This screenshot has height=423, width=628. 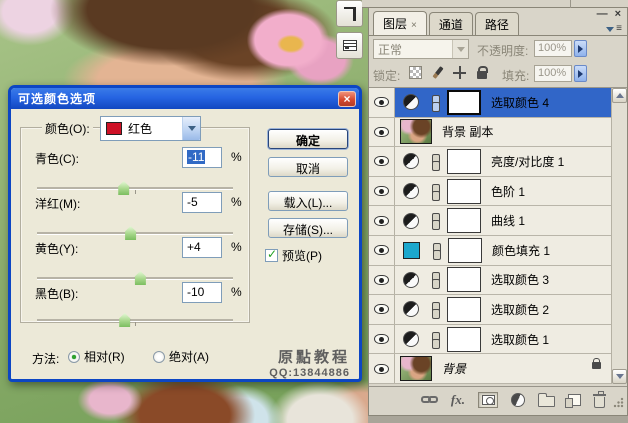 I want to click on layer-name: 曲线 1, so click(x=508, y=220).